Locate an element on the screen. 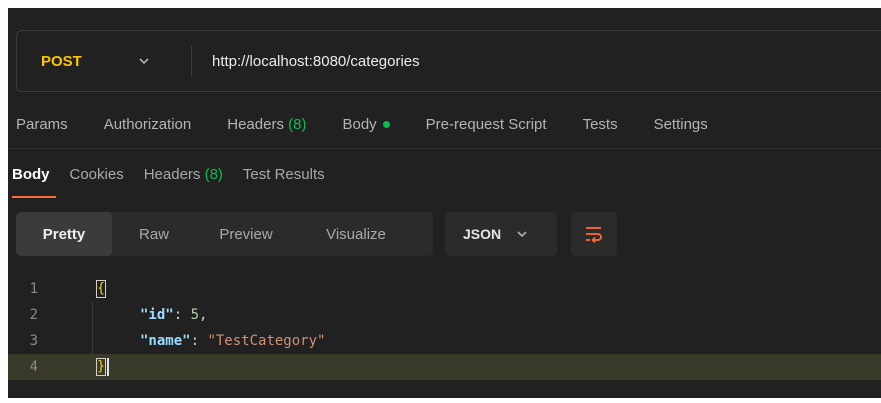 Image resolution: width=881 pixels, height=403 pixels. code-text: "name": "TestCategory" is located at coordinates (232, 341).